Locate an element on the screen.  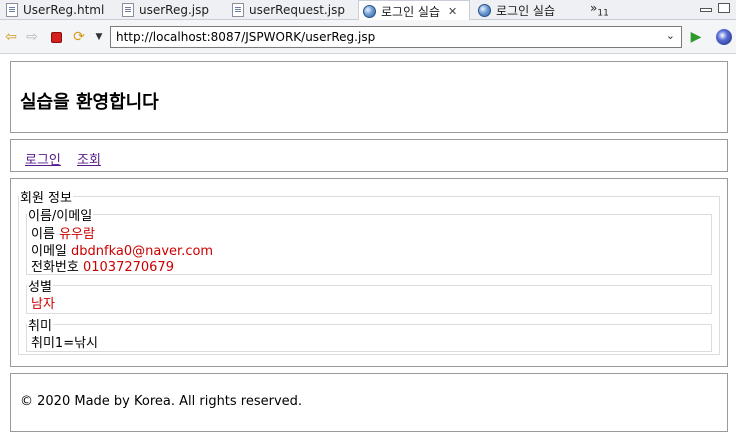
gender-fieldset: 성별 is located at coordinates (369, 295).